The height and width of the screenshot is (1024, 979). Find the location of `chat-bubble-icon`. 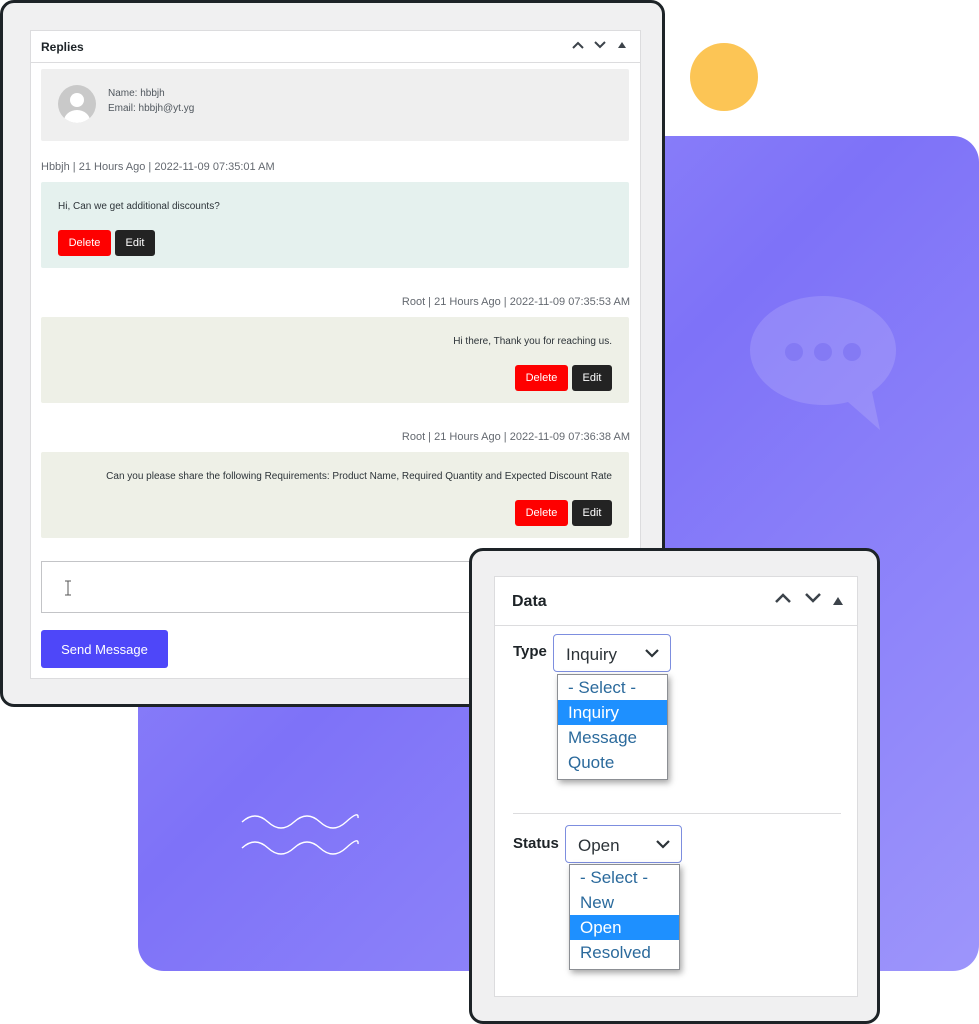

chat-bubble-icon is located at coordinates (823, 363).